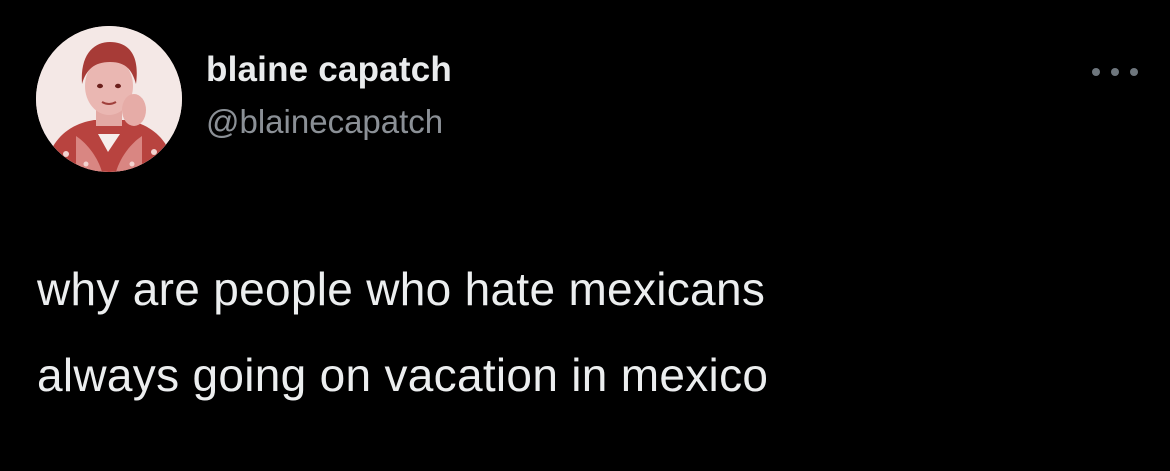 This screenshot has width=1170, height=471. I want to click on tweet-text-line: always going on vacation in mexico, so click(403, 375).